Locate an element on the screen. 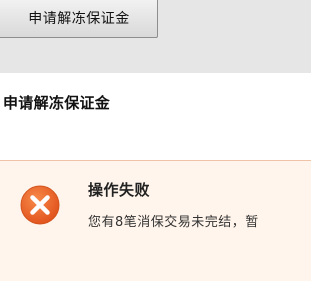 This screenshot has height=281, width=320. error-x-circle-icon is located at coordinates (40, 205).